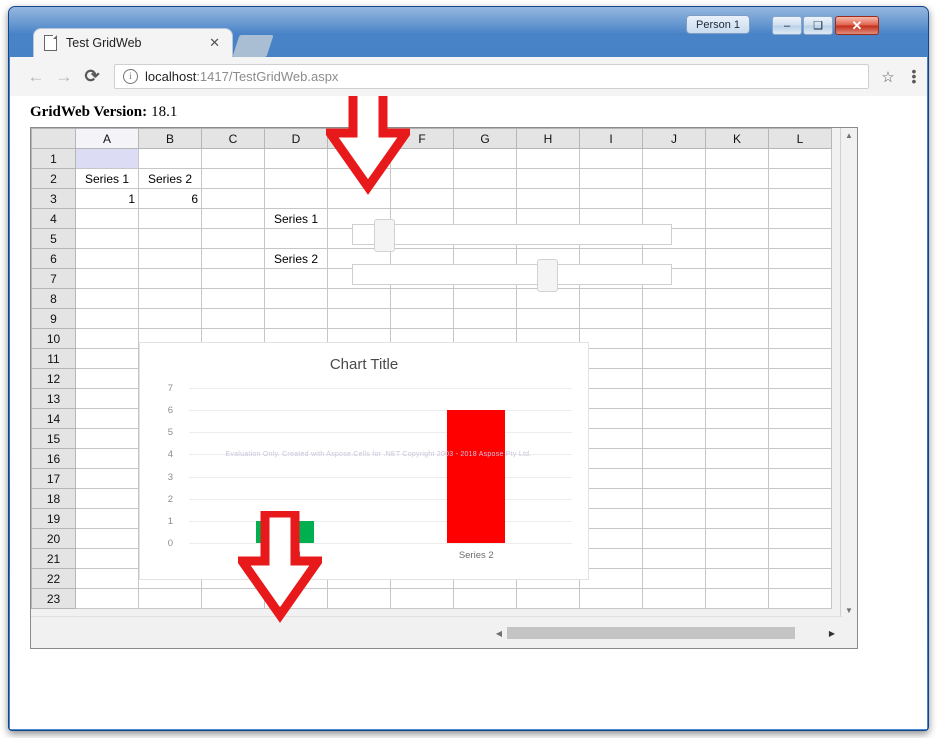  What do you see at coordinates (107, 178) in the screenshot?
I see `grid-cell-a2: Series 1` at bounding box center [107, 178].